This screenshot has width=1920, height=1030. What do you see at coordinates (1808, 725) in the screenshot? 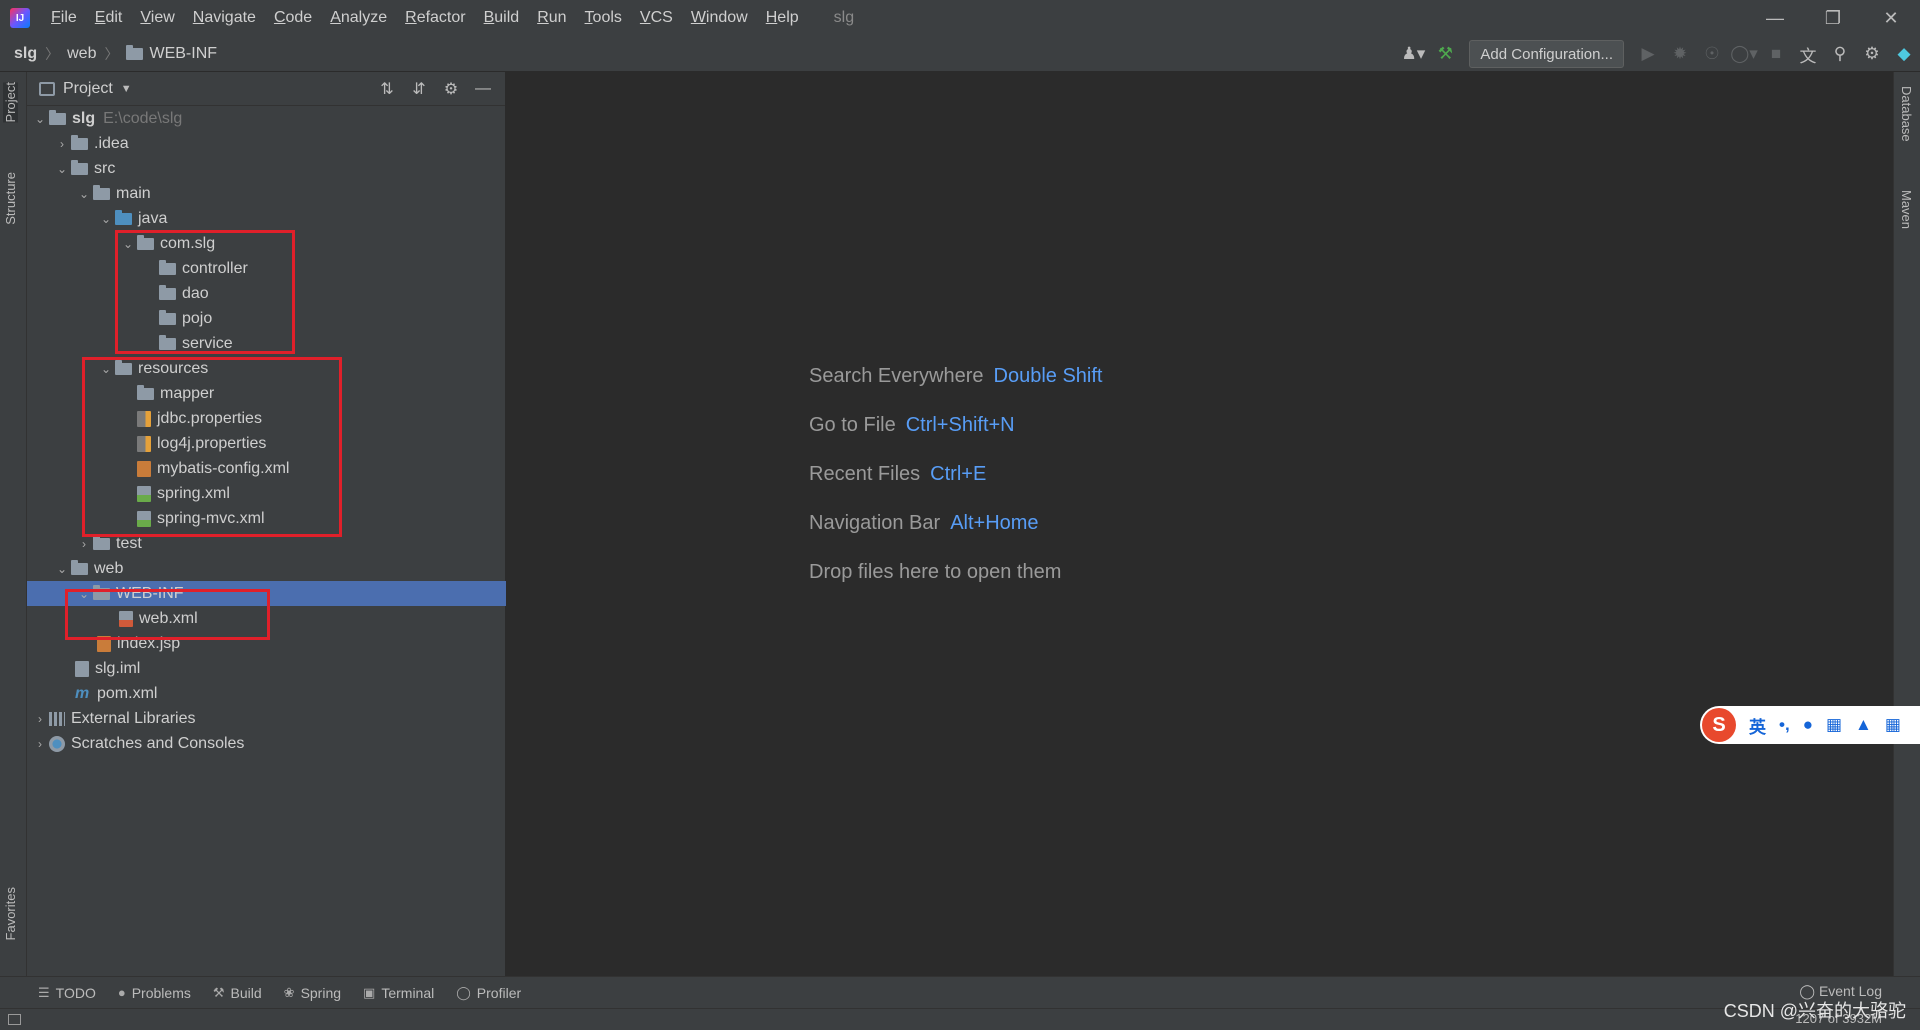
I see `microphone-icon: ●` at bounding box center [1808, 725].